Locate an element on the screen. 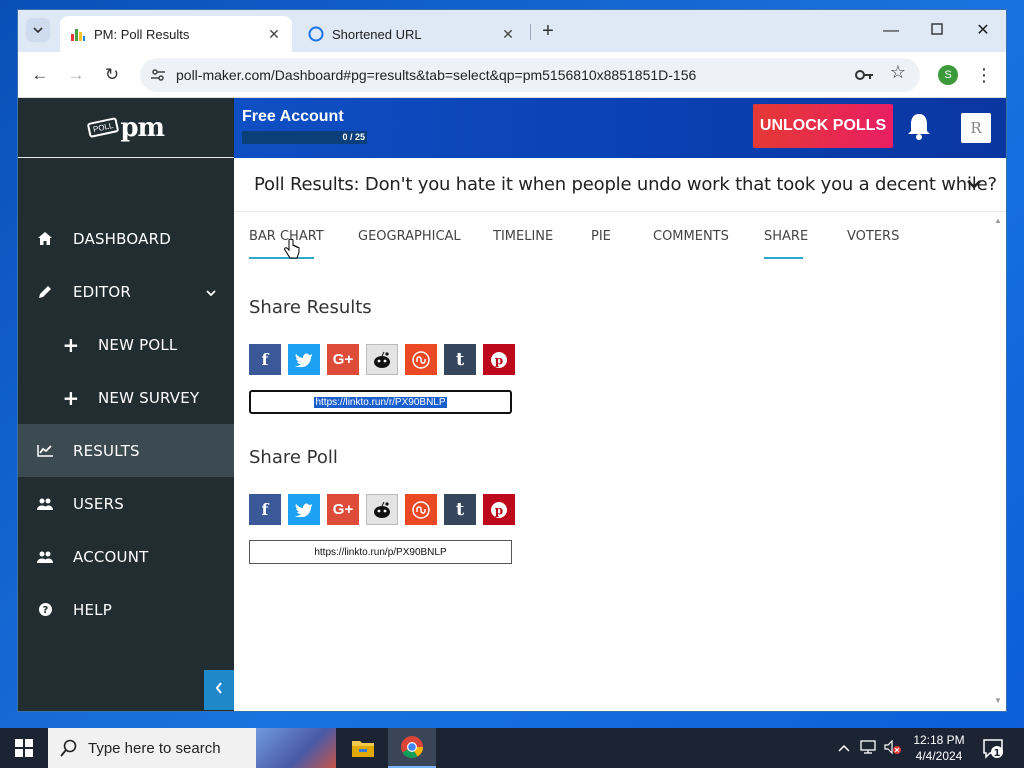  password-key-icon is located at coordinates (864, 75).